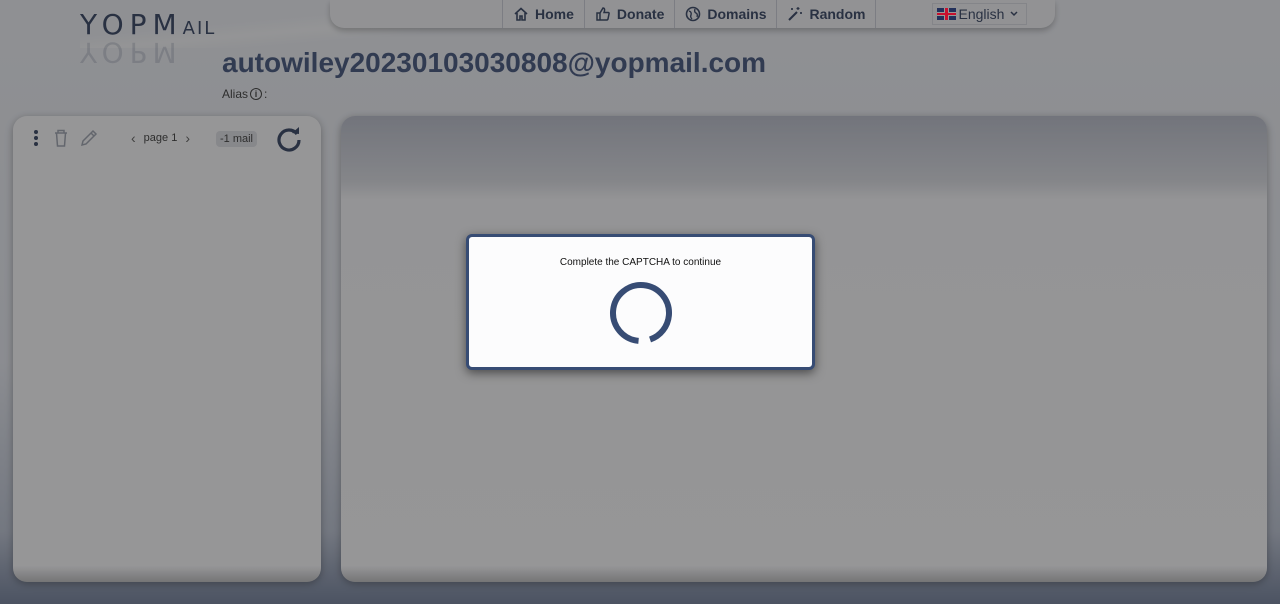  What do you see at coordinates (640, 262) in the screenshot?
I see `captcha-message: Complete the CAPTCHA to continue` at bounding box center [640, 262].